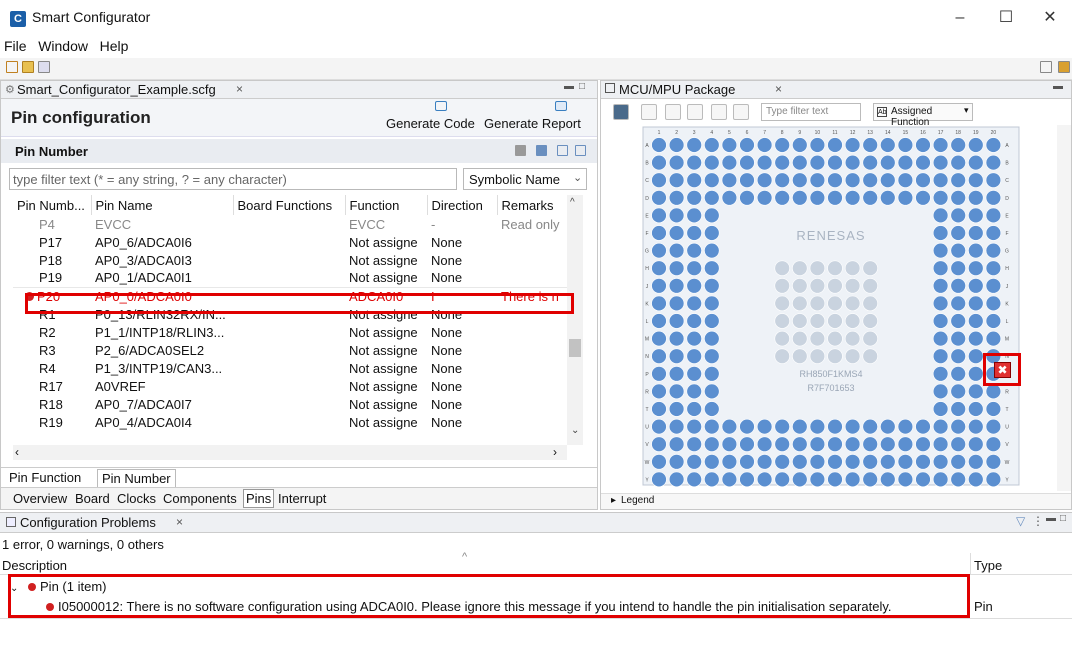 The height and width of the screenshot is (646, 1072). What do you see at coordinates (1038, 521) in the screenshot?
I see `view-menu-icon: ⋮` at bounding box center [1038, 521].